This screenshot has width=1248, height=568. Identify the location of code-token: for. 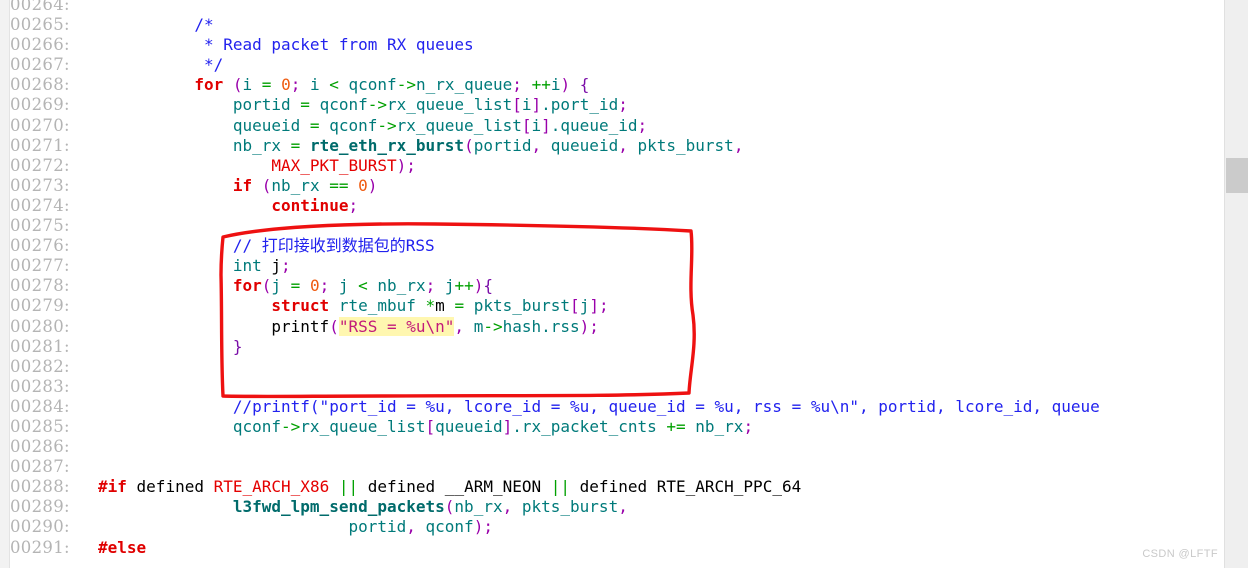
(247, 286).